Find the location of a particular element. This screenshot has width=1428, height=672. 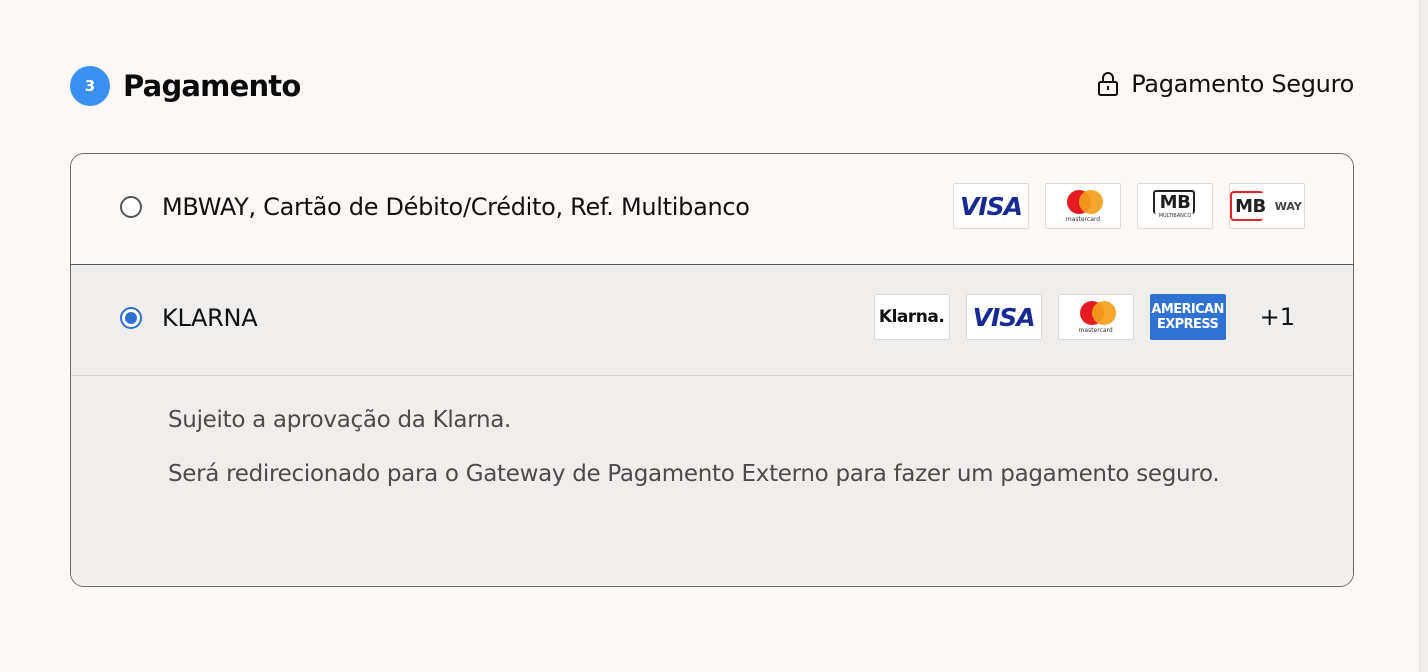

mbway-mark: MB WAY is located at coordinates (1266, 205).